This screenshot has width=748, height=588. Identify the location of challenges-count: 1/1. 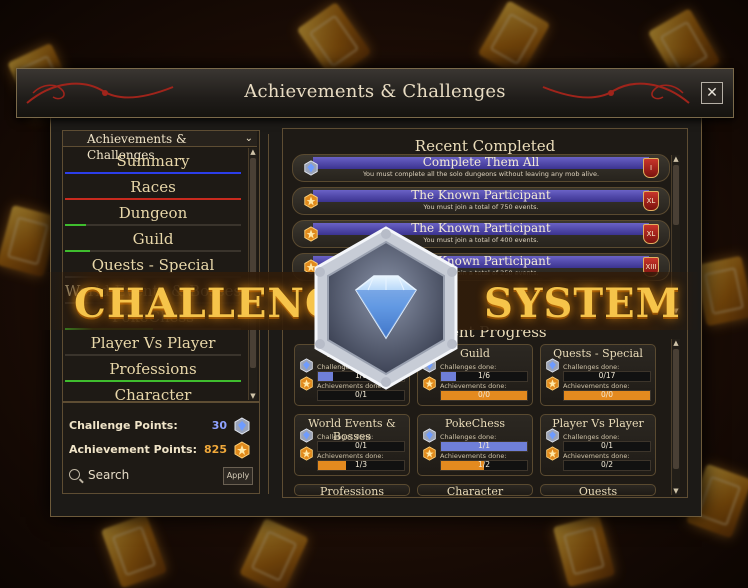
(484, 445).